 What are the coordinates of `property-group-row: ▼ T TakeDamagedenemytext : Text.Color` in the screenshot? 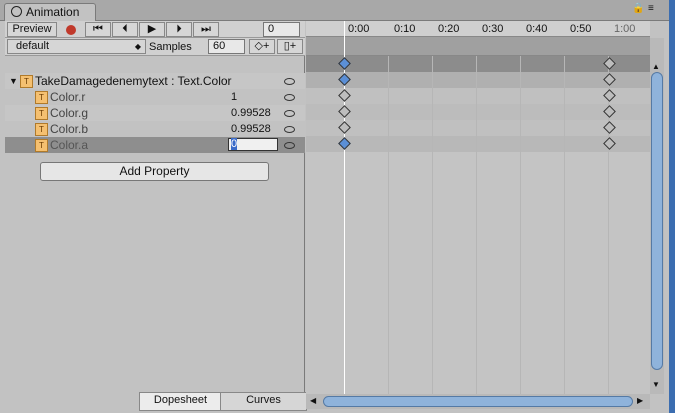 It's located at (155, 81).